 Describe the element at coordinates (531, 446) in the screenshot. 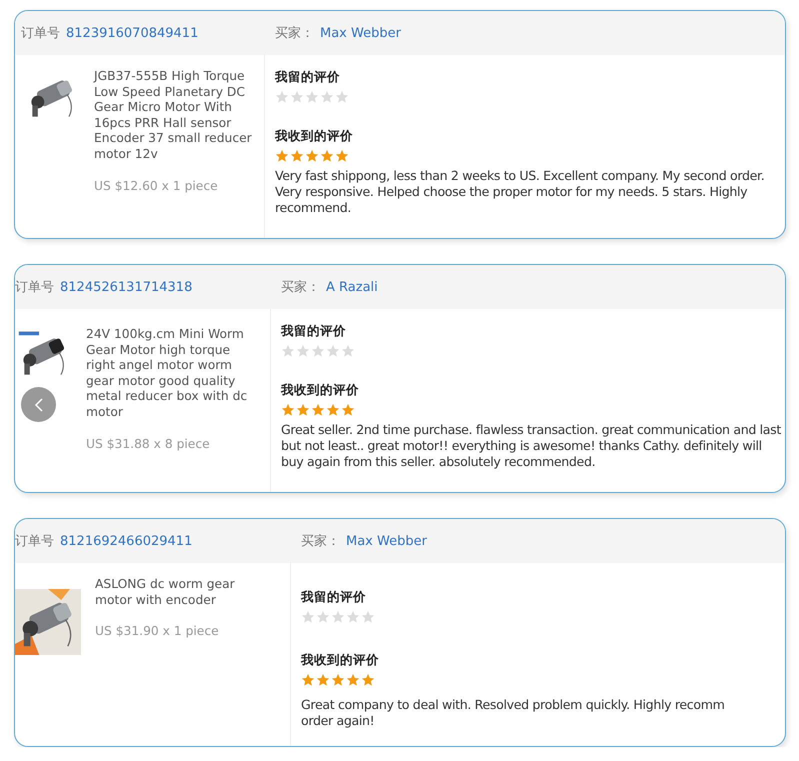

I see `review-text: Great seller. 2nd time purchase. flawless transaction. great communication and last but not least.. great motor!! everything is awesome! thanks Cathy. definitely will buy again from this seller. absolutely recommended.` at that location.